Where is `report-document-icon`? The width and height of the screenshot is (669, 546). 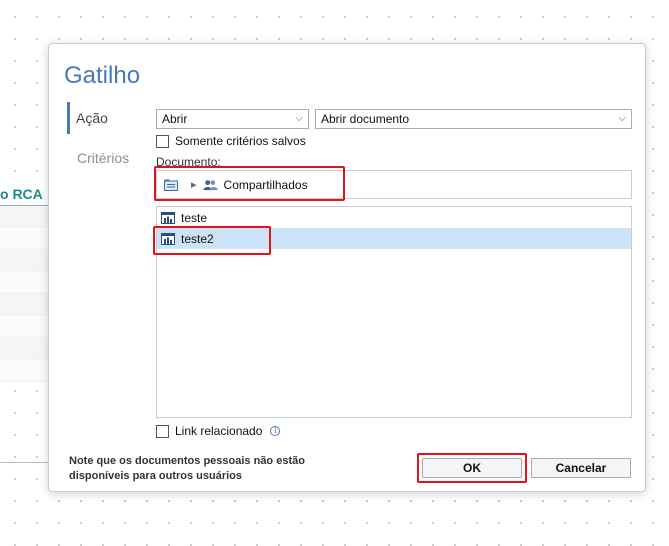
report-document-icon is located at coordinates (168, 217).